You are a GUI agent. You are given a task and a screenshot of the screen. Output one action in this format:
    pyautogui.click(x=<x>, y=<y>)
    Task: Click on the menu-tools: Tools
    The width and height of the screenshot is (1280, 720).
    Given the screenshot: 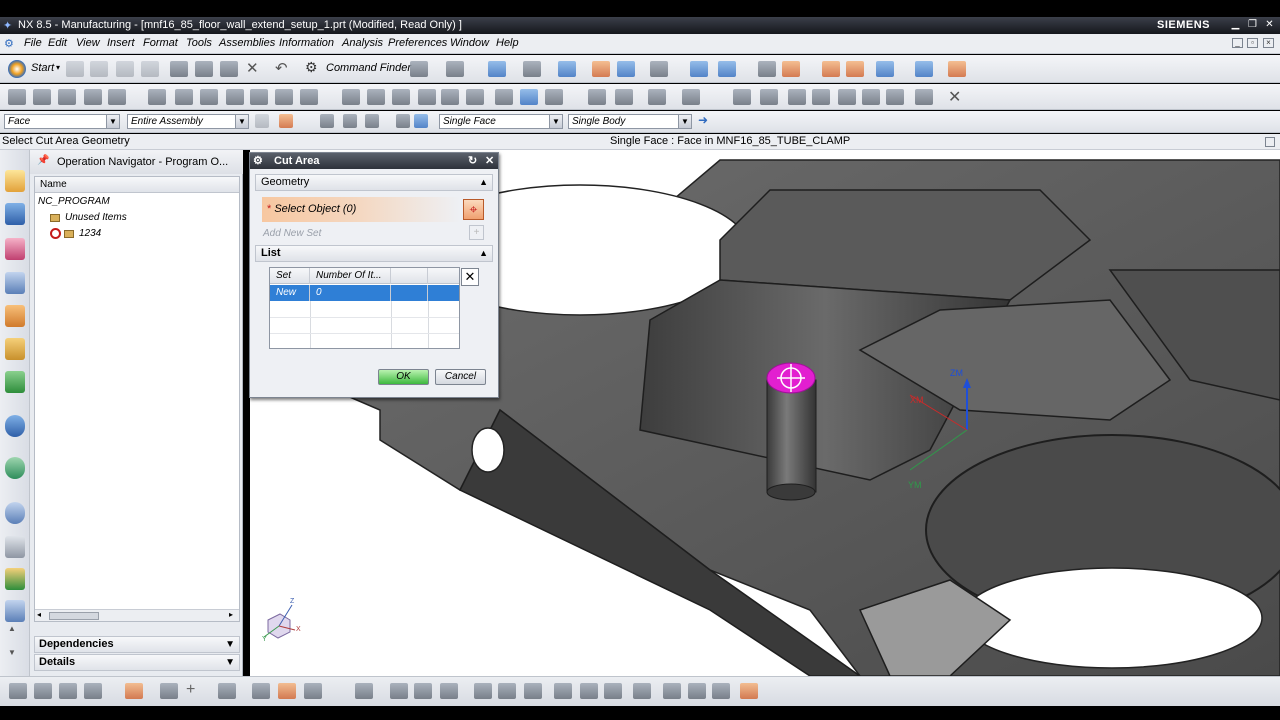 What is the action you would take?
    pyautogui.click(x=199, y=43)
    